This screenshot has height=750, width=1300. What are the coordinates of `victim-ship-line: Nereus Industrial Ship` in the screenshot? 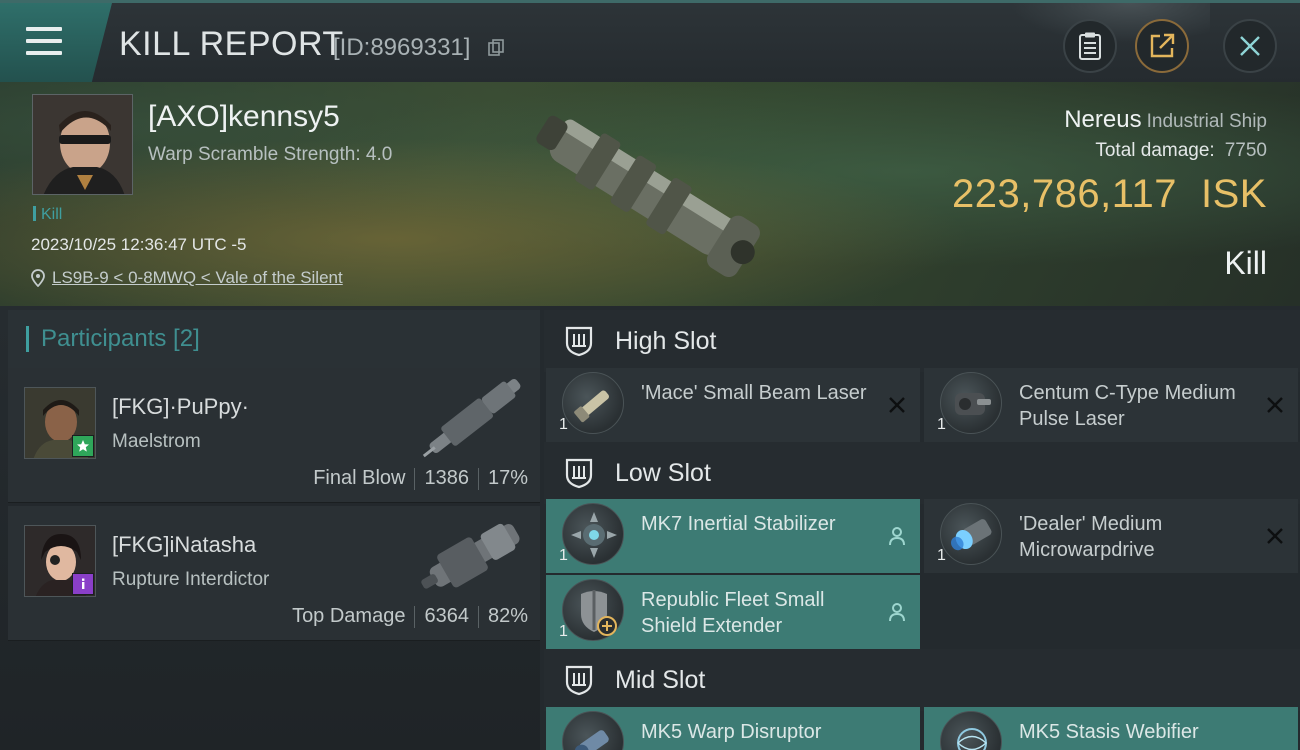 It's located at (1165, 120).